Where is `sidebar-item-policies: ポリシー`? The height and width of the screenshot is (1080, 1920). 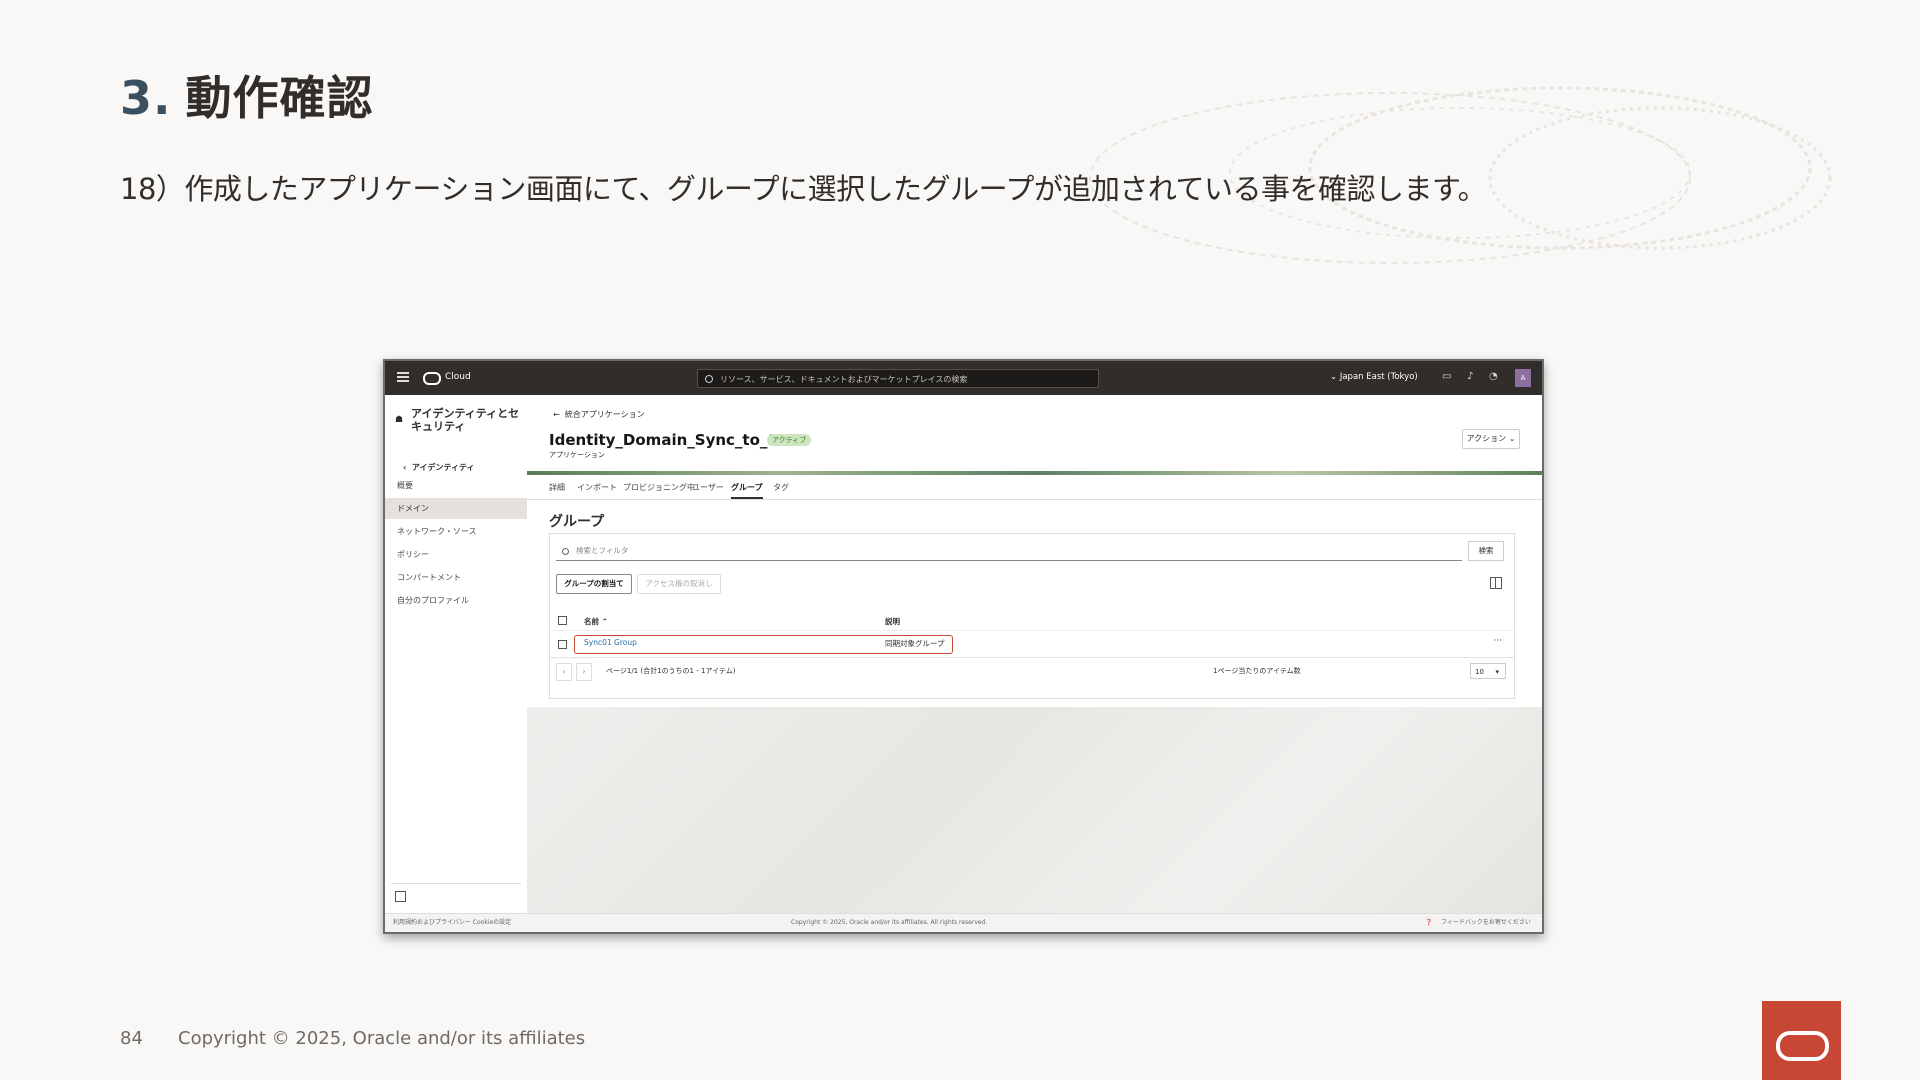 sidebar-item-policies: ポリシー is located at coordinates (456, 554).